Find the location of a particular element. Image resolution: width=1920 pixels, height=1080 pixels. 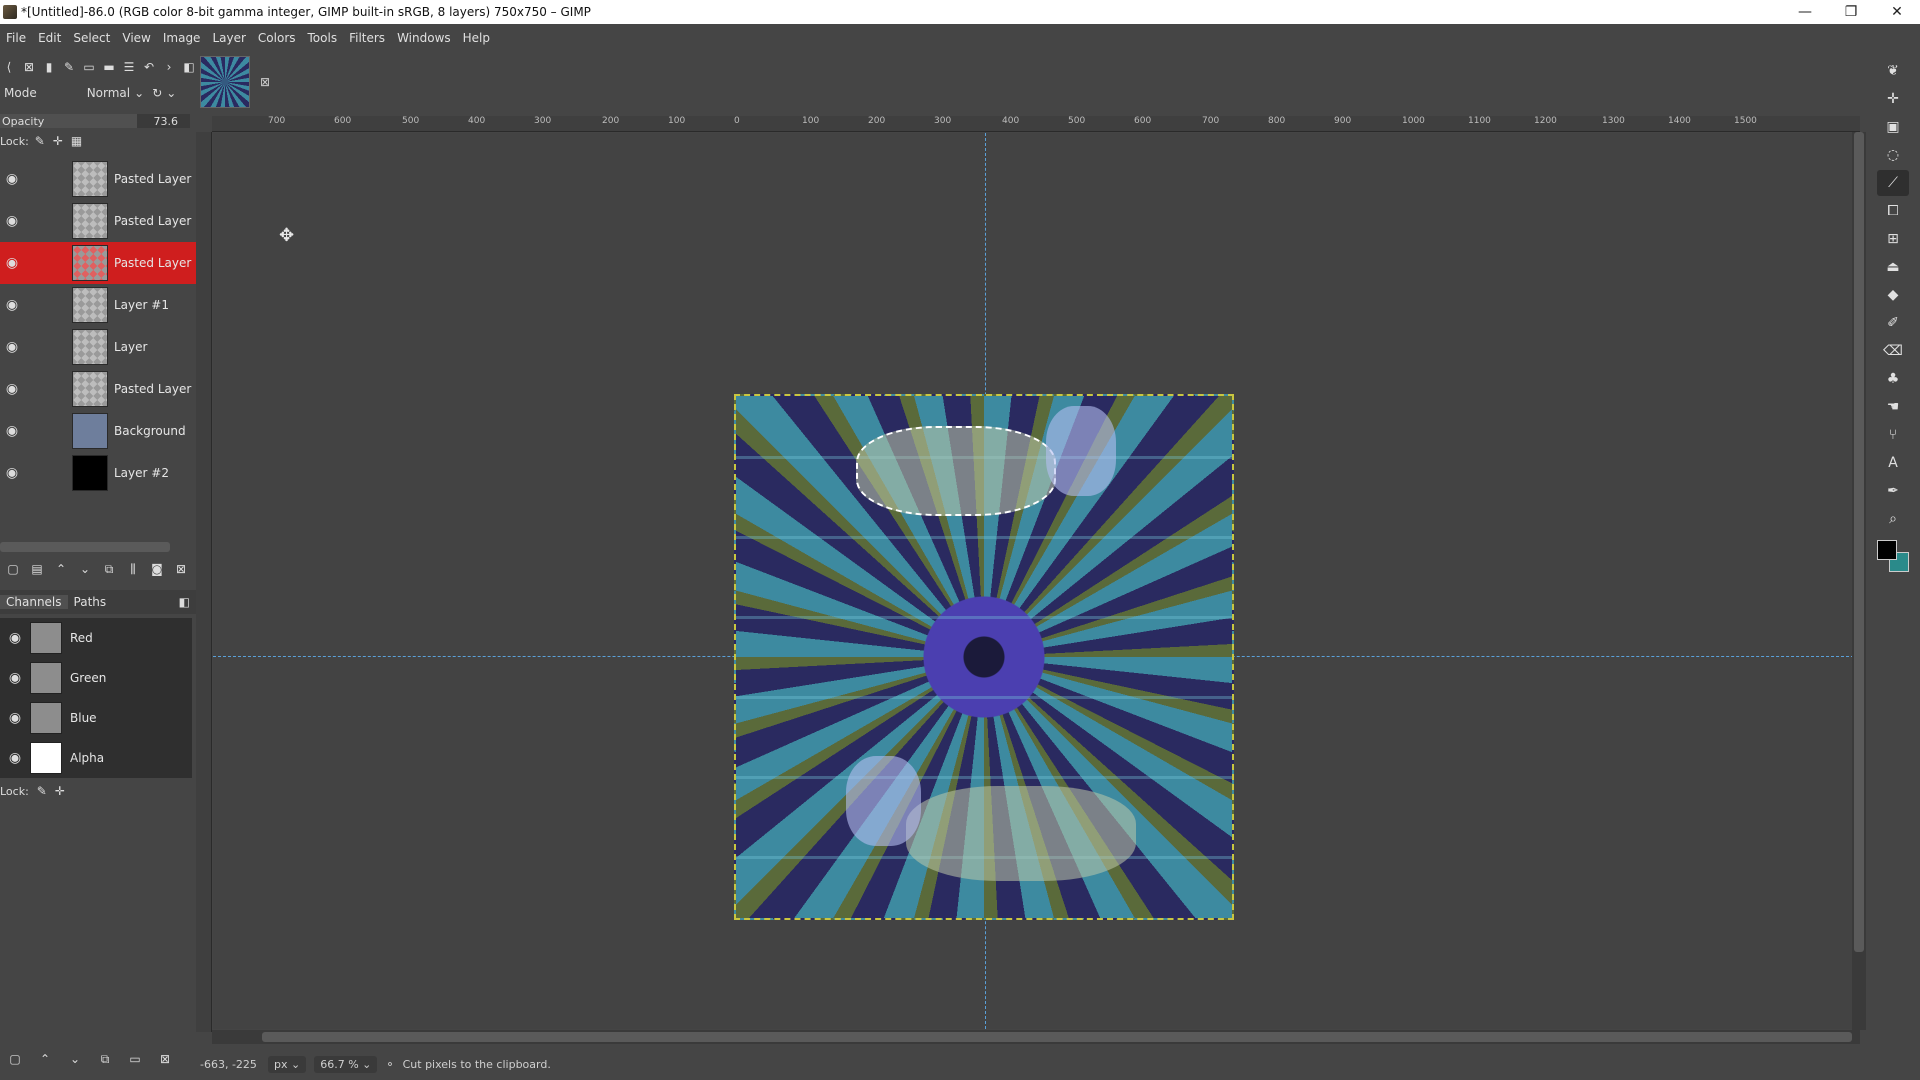

kaleidoscope-image is located at coordinates (984, 657).